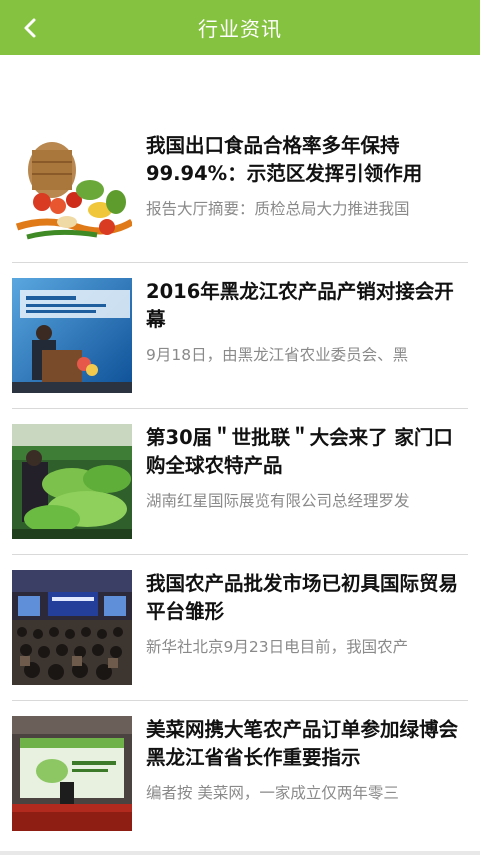  I want to click on news-summary: 报告大厅摘要：质检总局大力推进我国, so click(278, 209).